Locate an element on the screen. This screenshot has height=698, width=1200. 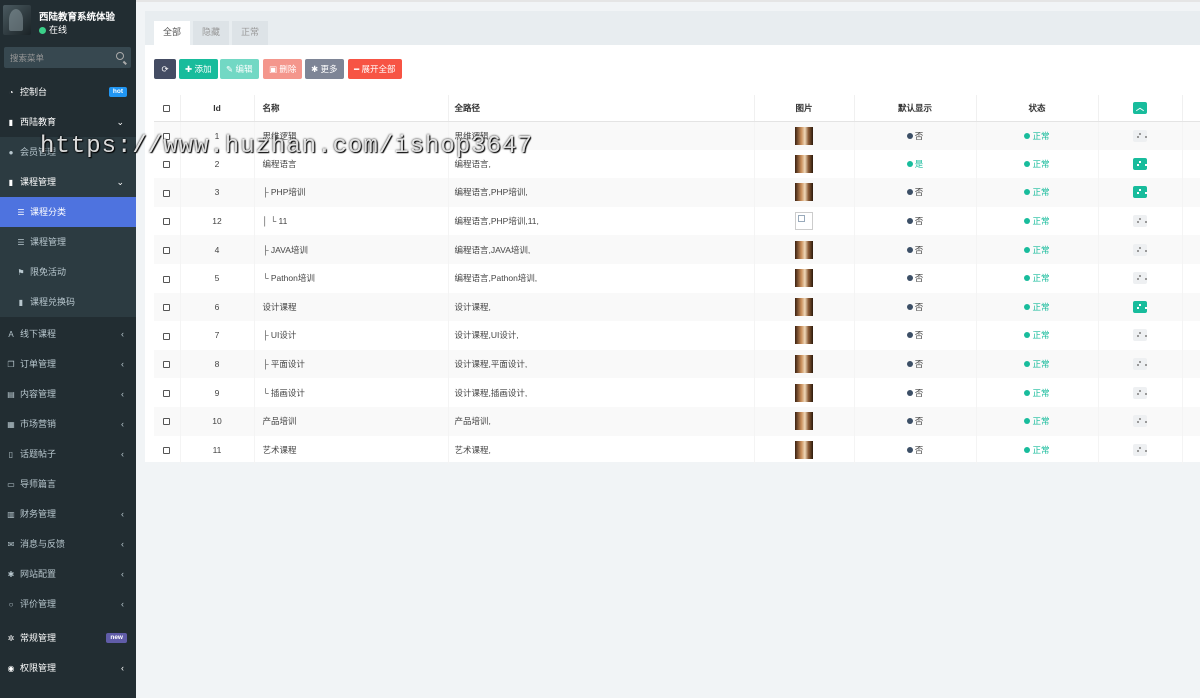
table-row: 12 │ └ 11 编程语言,PHP培训,11, 否 正常 is located at coordinates (677, 221).